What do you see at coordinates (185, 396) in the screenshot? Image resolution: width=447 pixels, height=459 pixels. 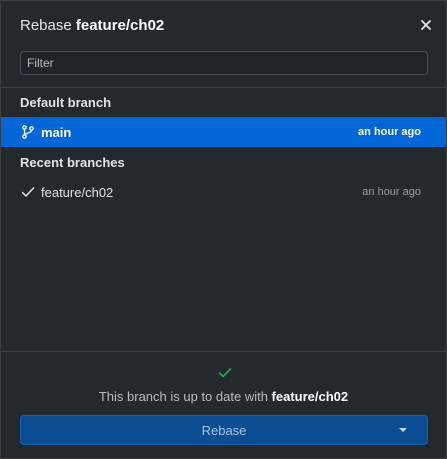 I see `status-prefix: This branch is up to date with` at bounding box center [185, 396].